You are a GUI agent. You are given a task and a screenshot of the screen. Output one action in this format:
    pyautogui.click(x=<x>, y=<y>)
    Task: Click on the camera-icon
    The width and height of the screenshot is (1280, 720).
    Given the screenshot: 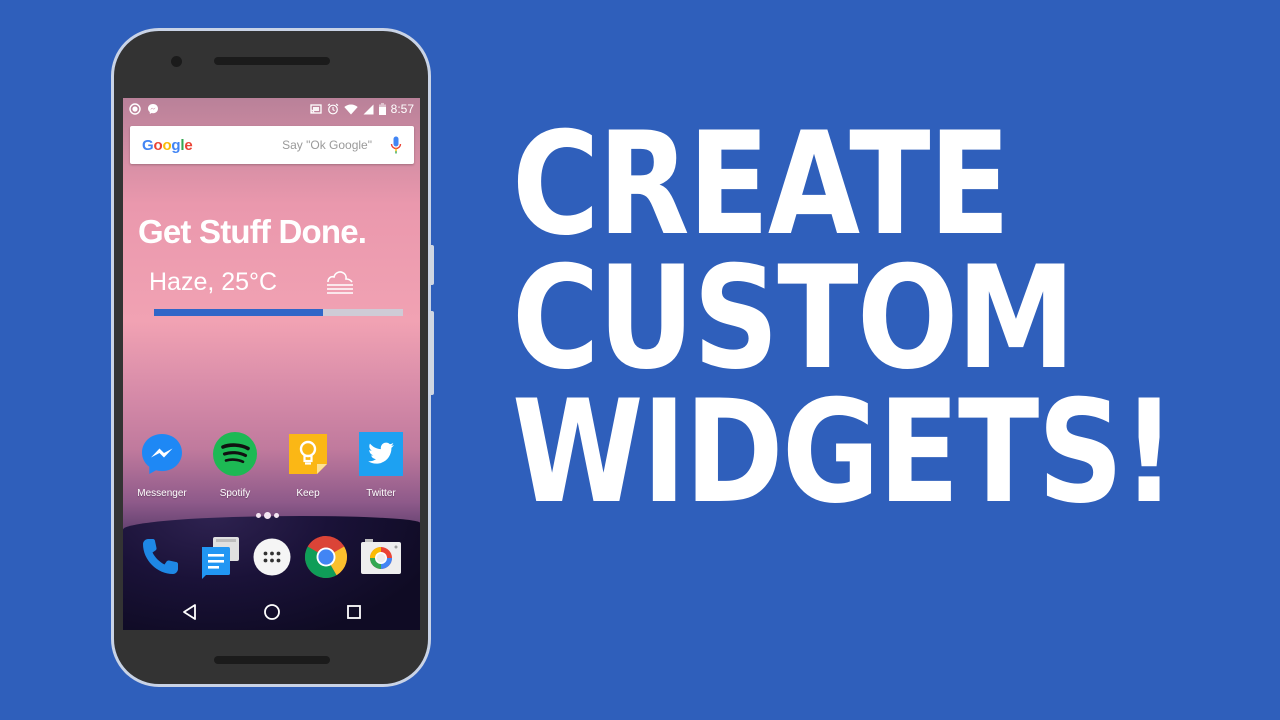 What is the action you would take?
    pyautogui.click(x=381, y=556)
    